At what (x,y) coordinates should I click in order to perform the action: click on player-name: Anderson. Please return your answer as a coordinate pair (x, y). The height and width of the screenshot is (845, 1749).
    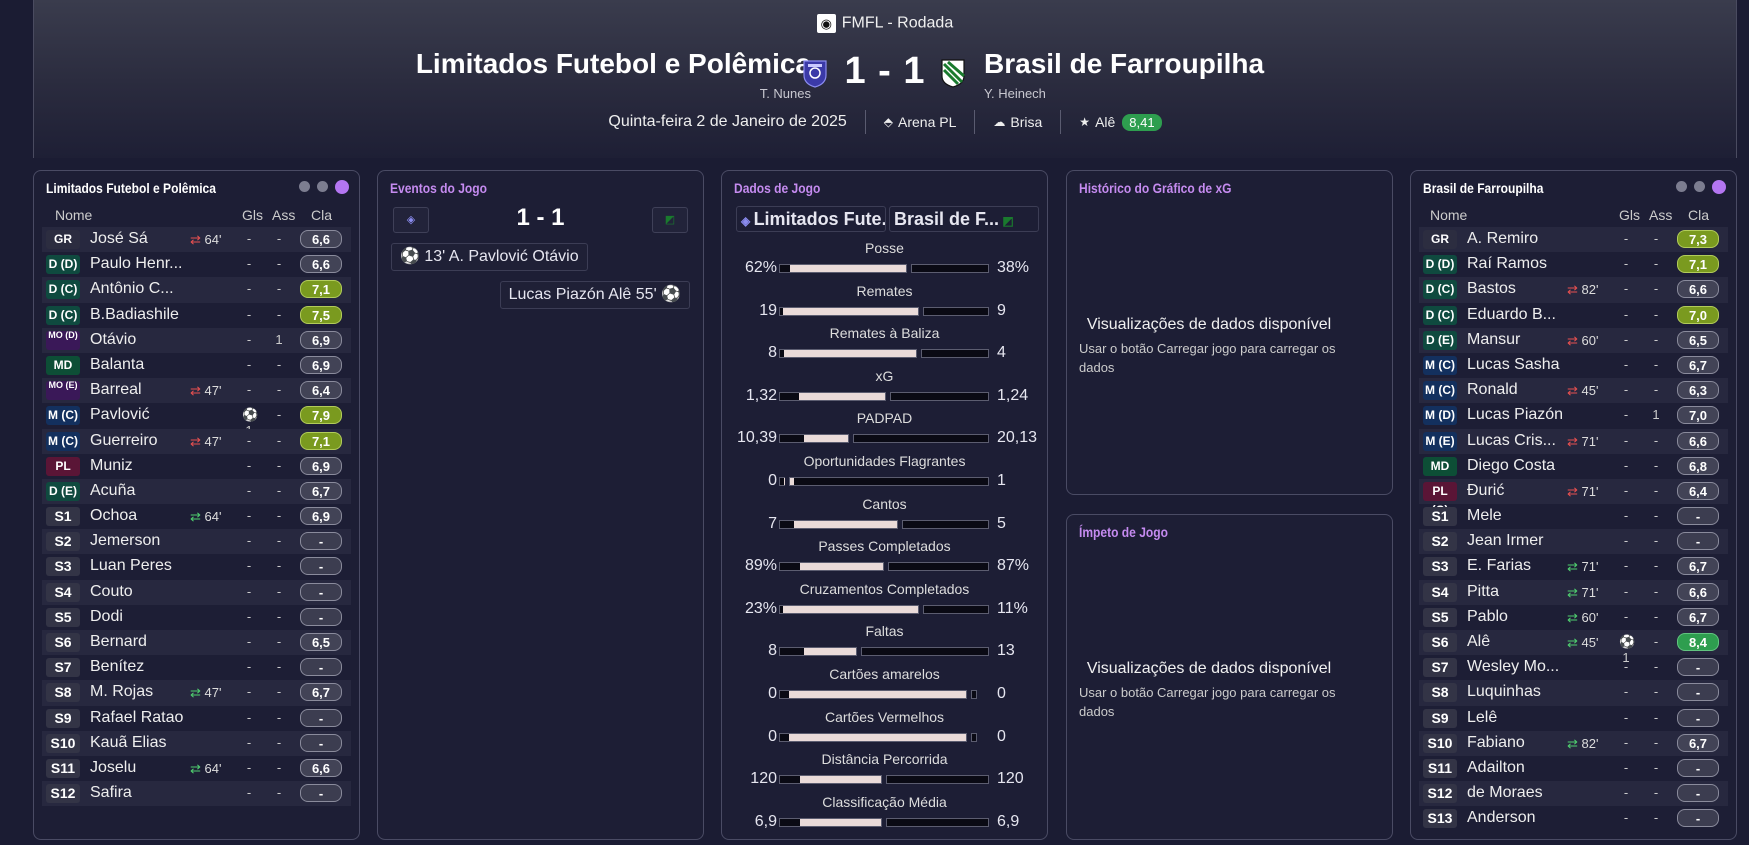
    Looking at the image, I should click on (1501, 818).